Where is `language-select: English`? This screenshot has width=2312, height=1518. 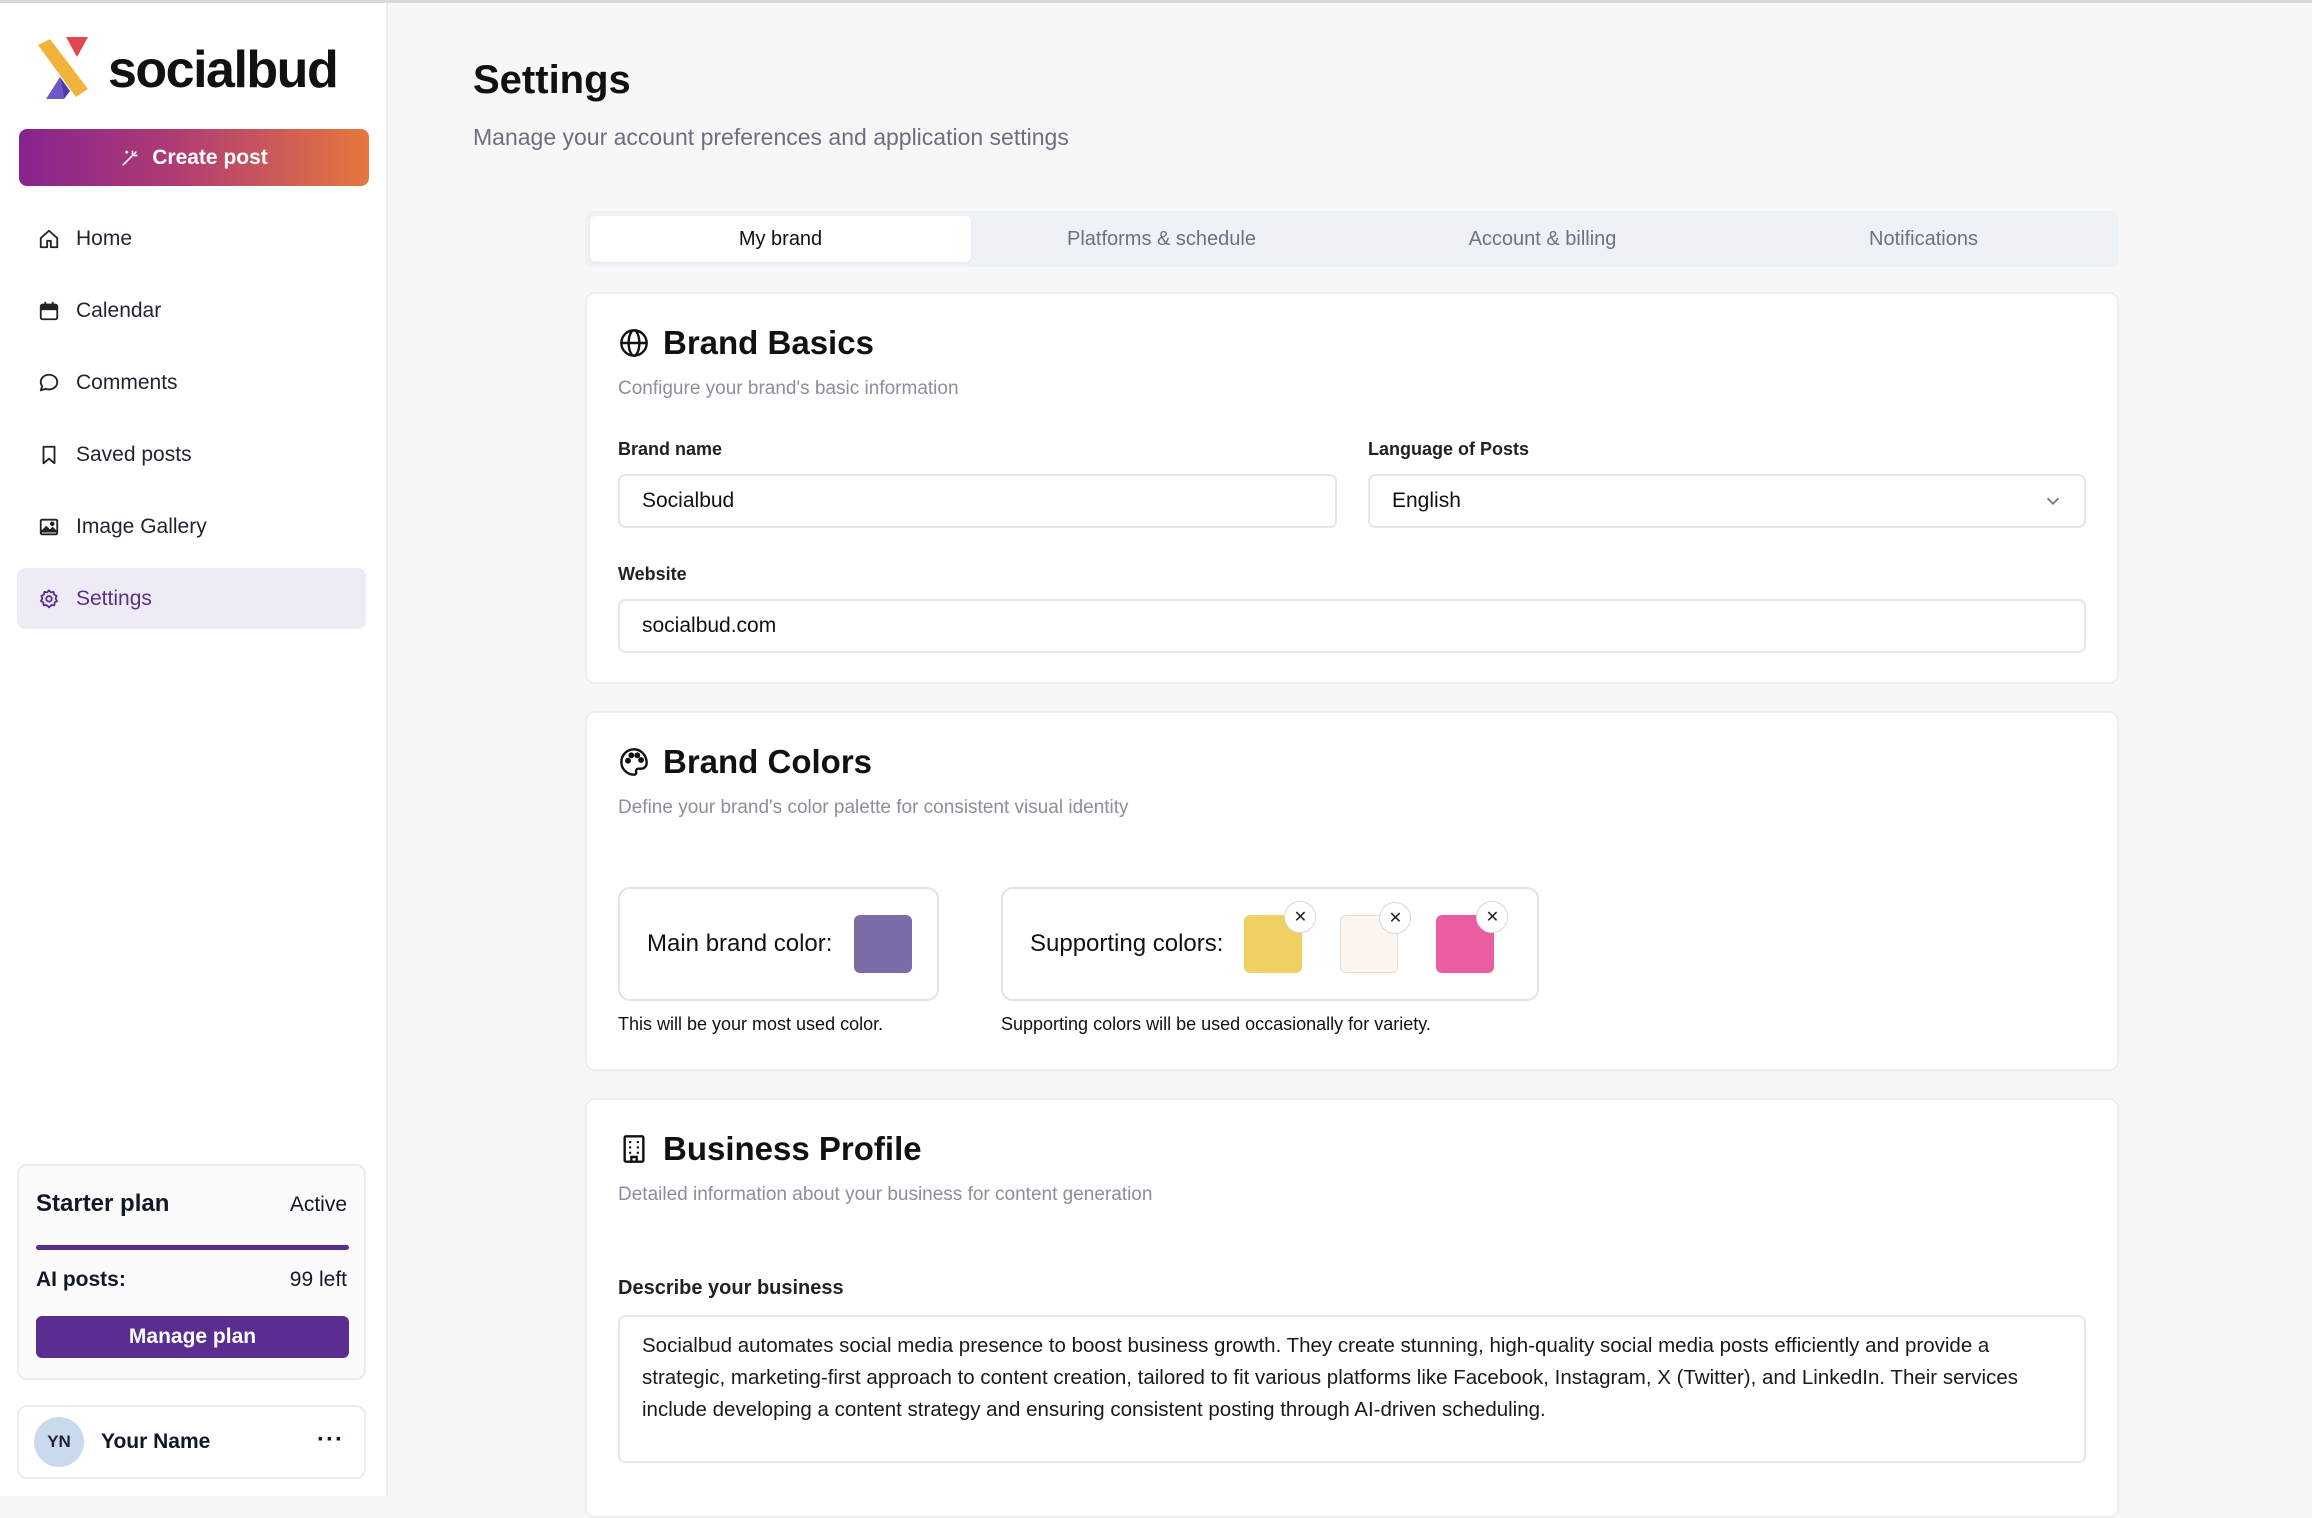 language-select: English is located at coordinates (1727, 501).